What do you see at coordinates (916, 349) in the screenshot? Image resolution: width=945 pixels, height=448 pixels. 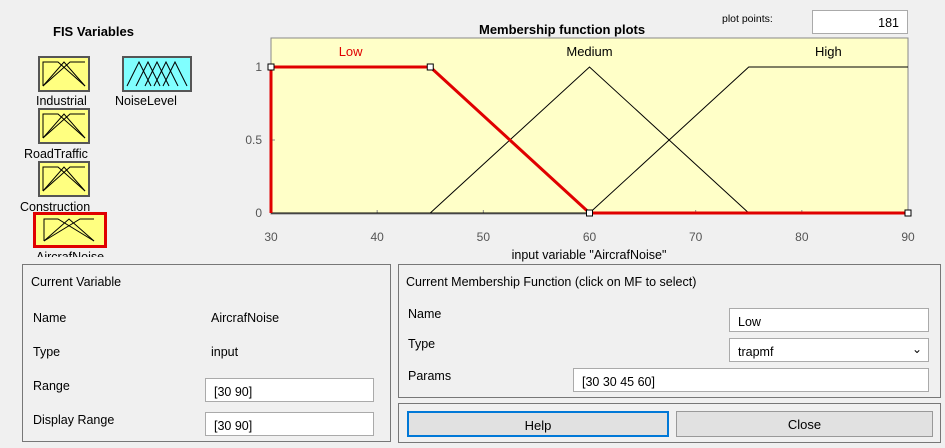 I see `chevron-down-icon: ⌄` at bounding box center [916, 349].